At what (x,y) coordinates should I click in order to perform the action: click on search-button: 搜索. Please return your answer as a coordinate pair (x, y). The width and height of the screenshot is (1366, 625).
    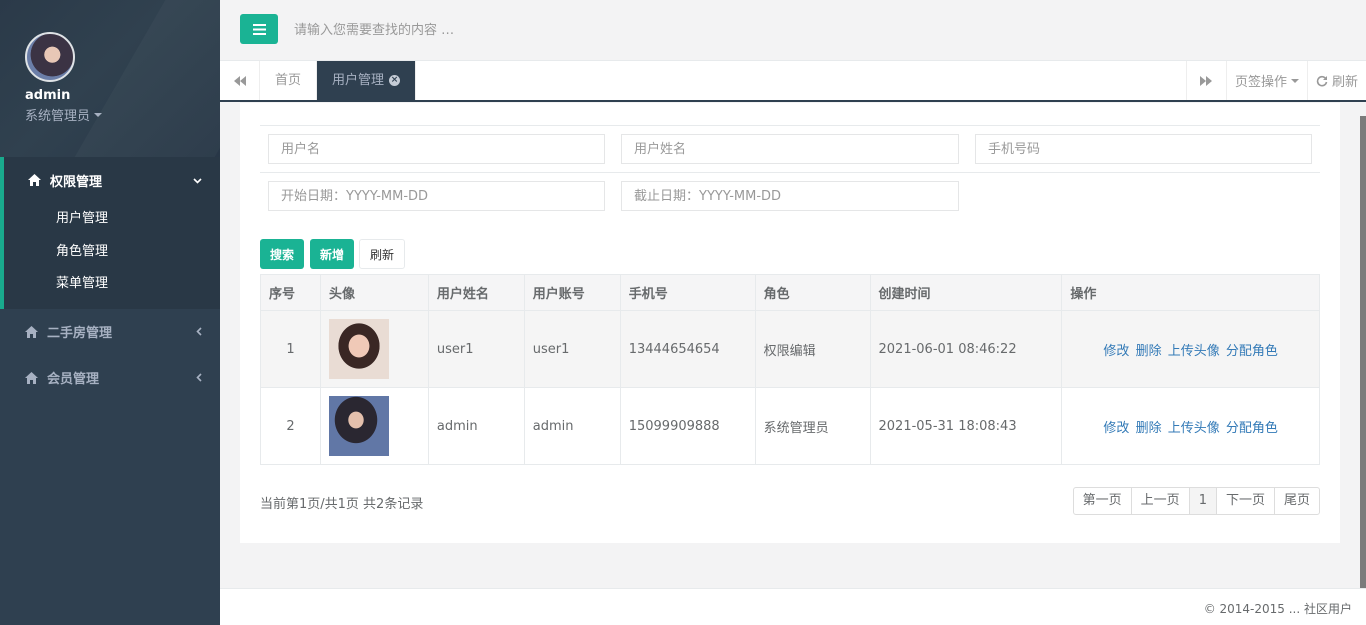
    Looking at the image, I should click on (282, 254).